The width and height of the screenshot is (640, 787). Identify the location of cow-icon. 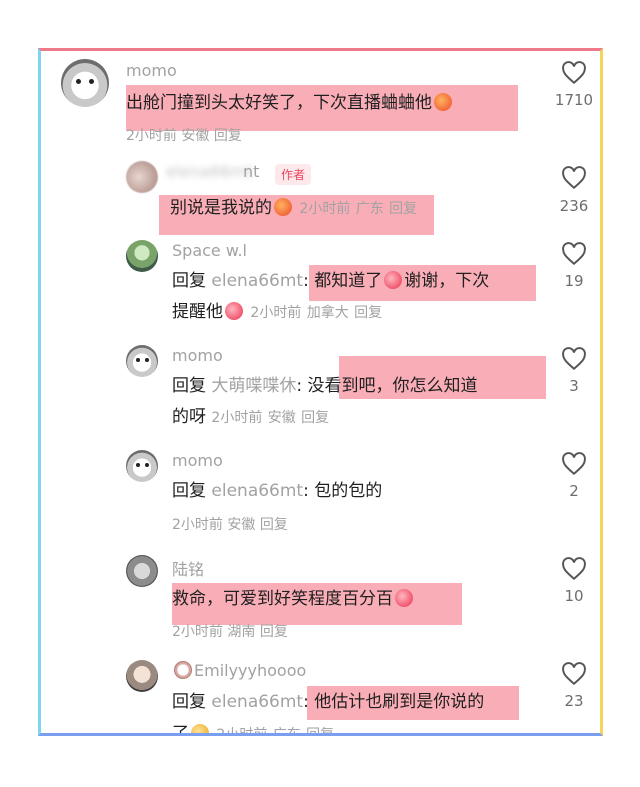
(183, 670).